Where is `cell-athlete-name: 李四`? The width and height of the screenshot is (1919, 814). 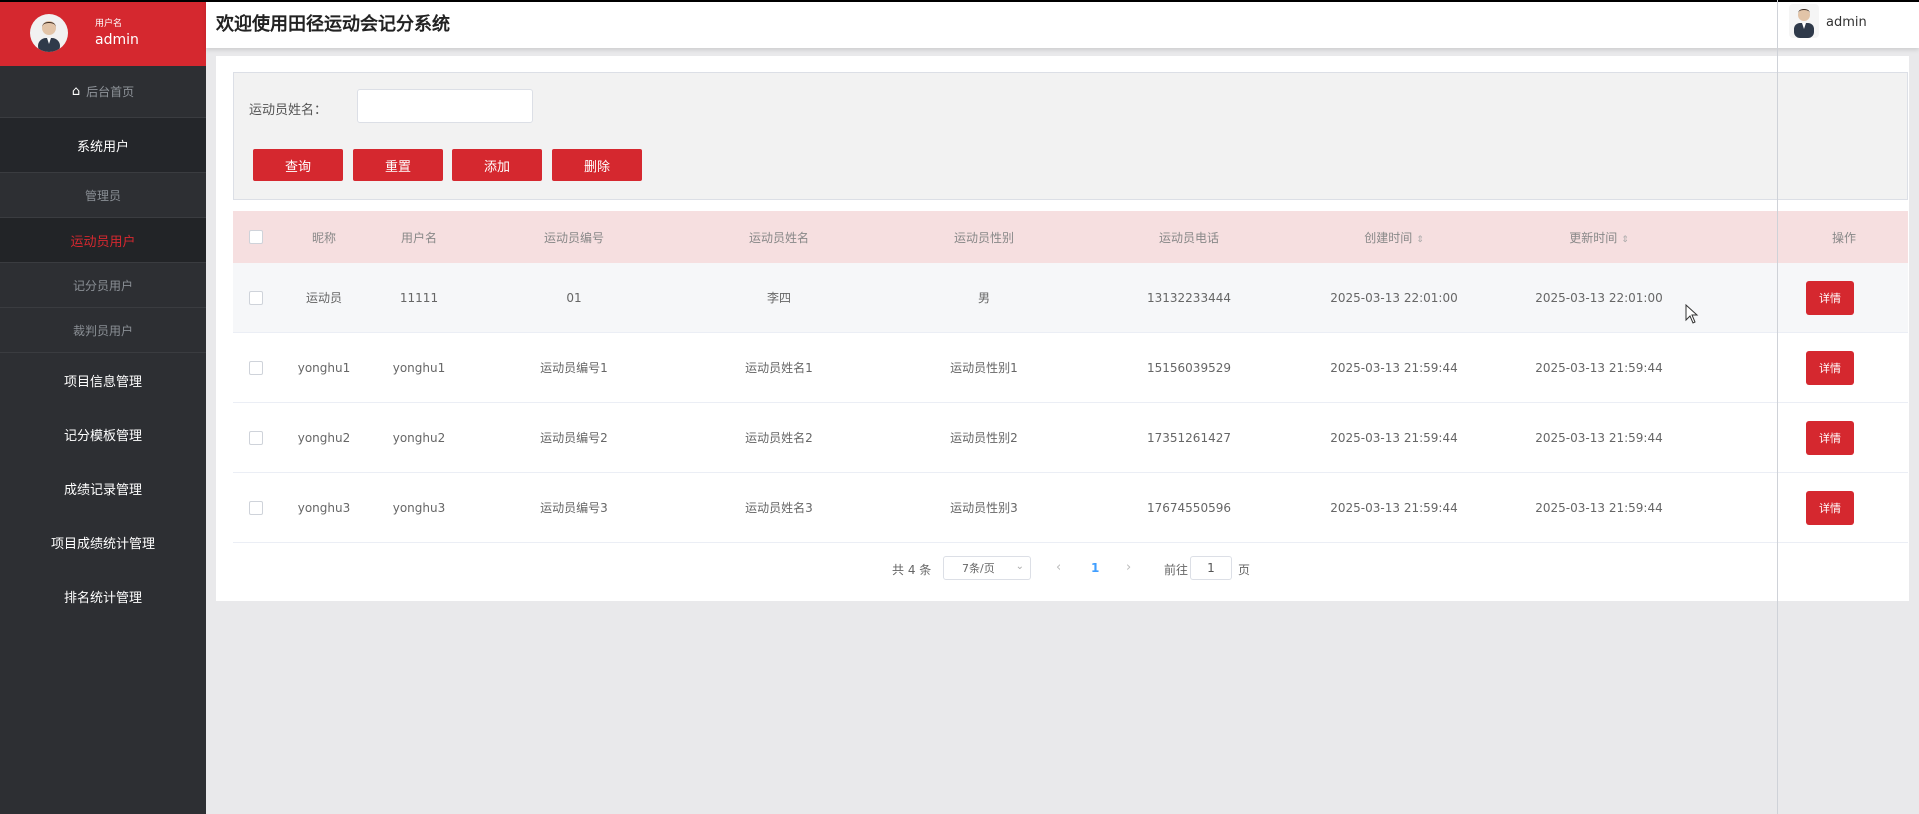
cell-athlete-name: 李四 is located at coordinates (778, 298).